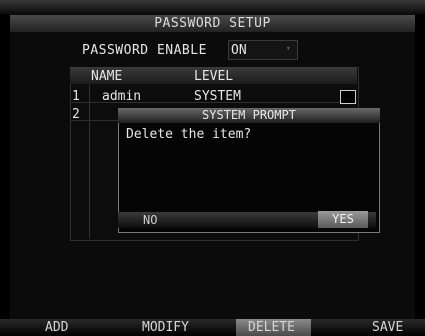 Image resolution: width=425 pixels, height=336 pixels. I want to click on row-1-name: admin, so click(121, 96).